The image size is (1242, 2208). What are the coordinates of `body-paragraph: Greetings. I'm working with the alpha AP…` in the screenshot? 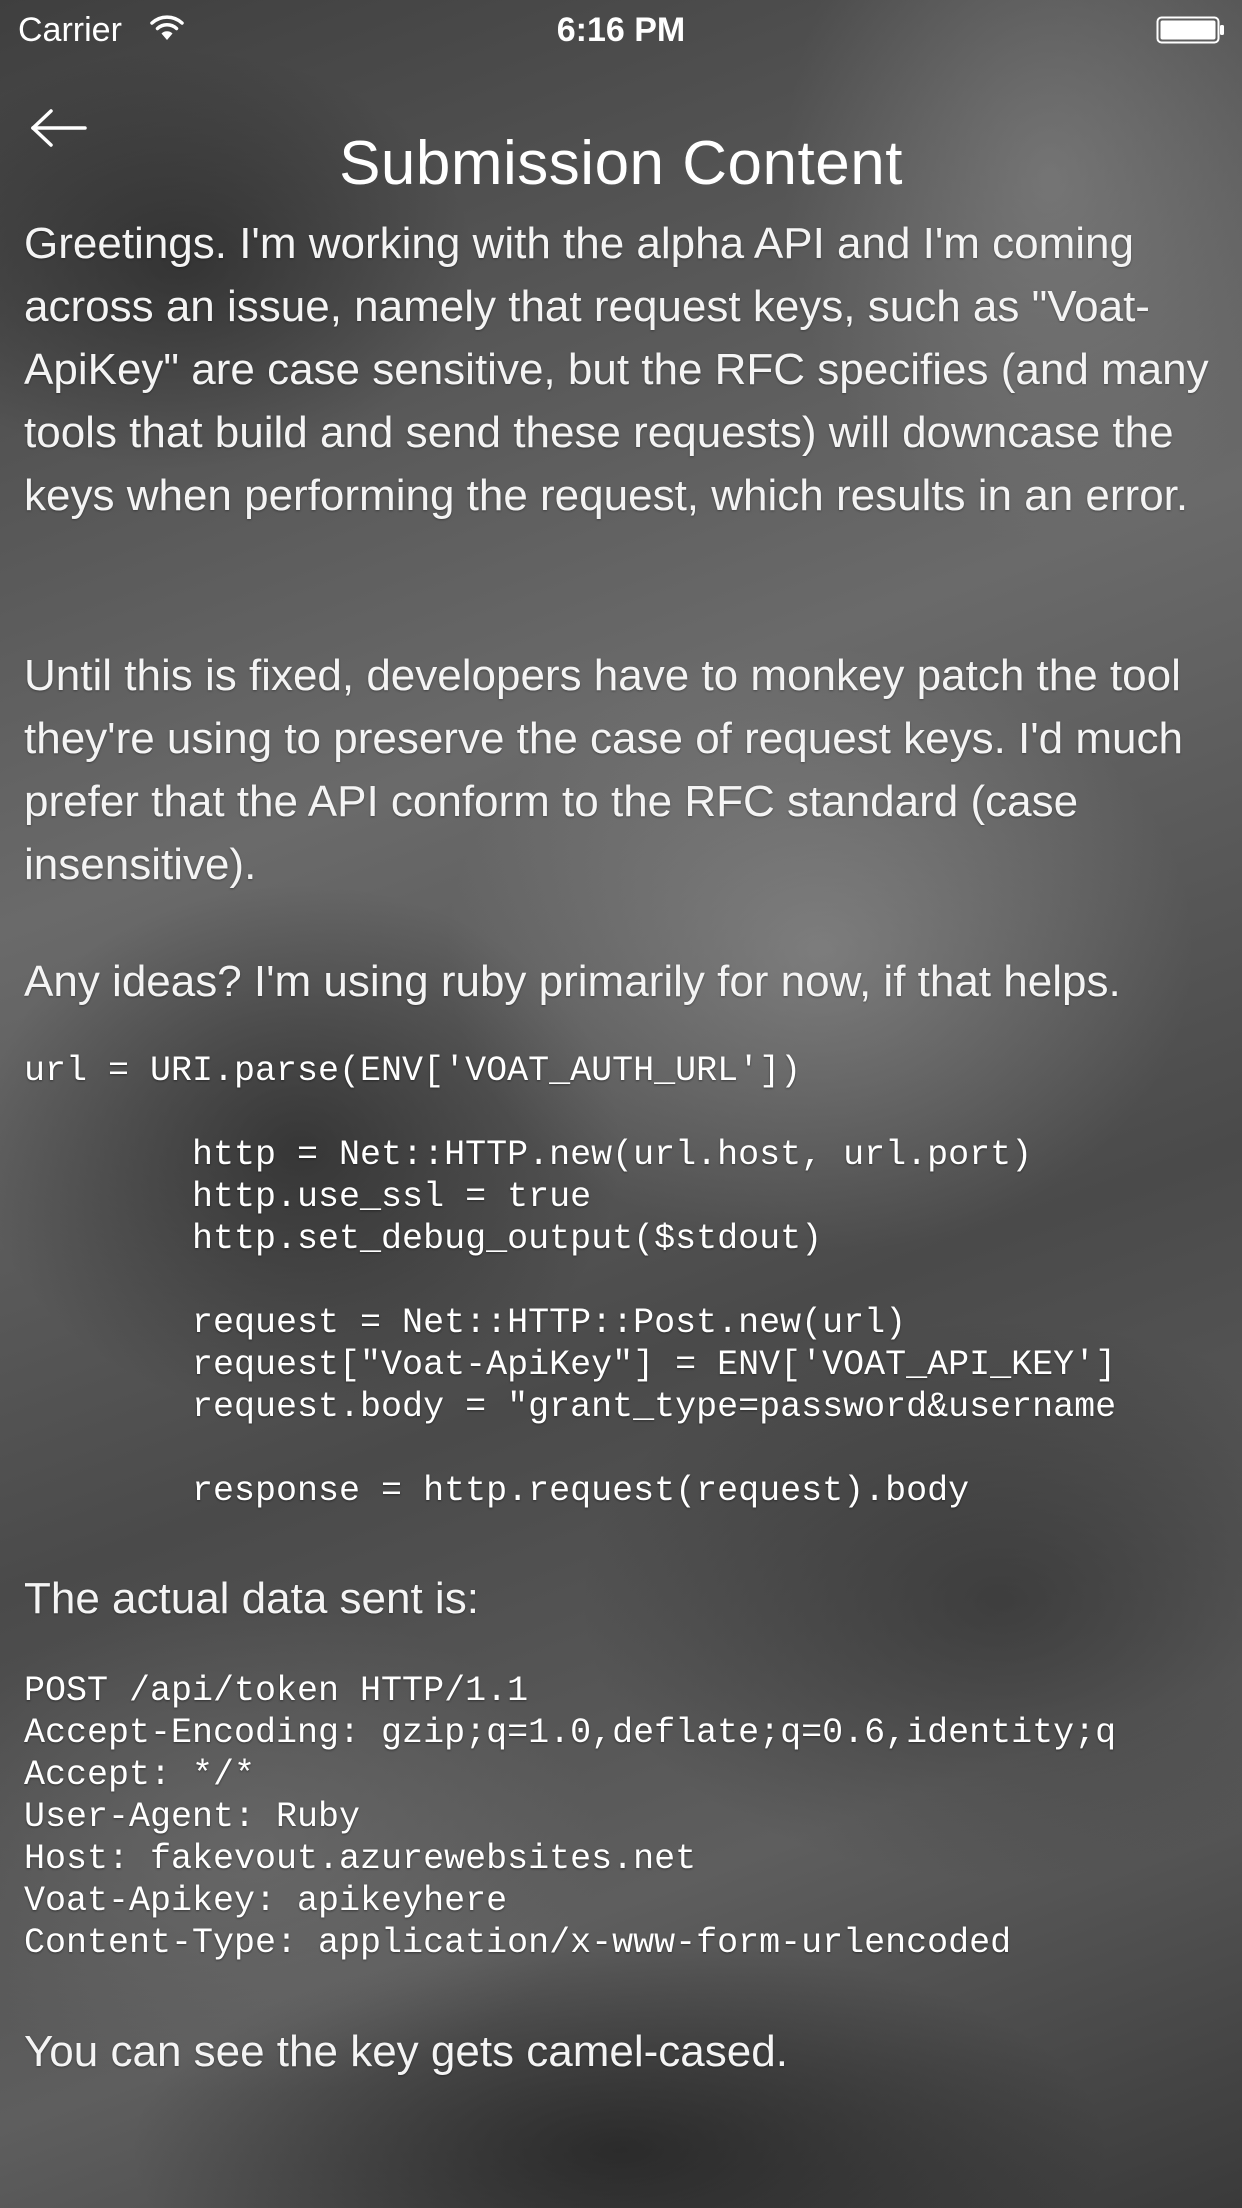 It's located at (616, 369).